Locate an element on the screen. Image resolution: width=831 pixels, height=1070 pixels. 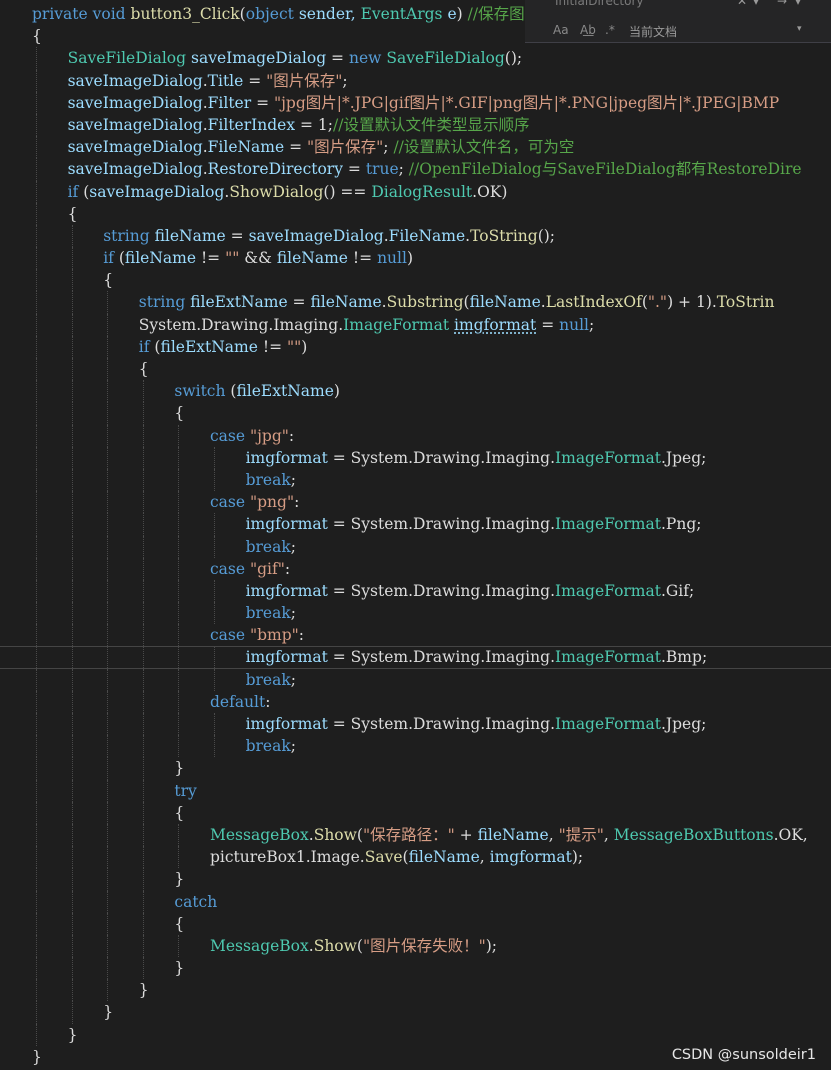
code-line: saveImageDialog.Title = "图片保存"; is located at coordinates (415, 80).